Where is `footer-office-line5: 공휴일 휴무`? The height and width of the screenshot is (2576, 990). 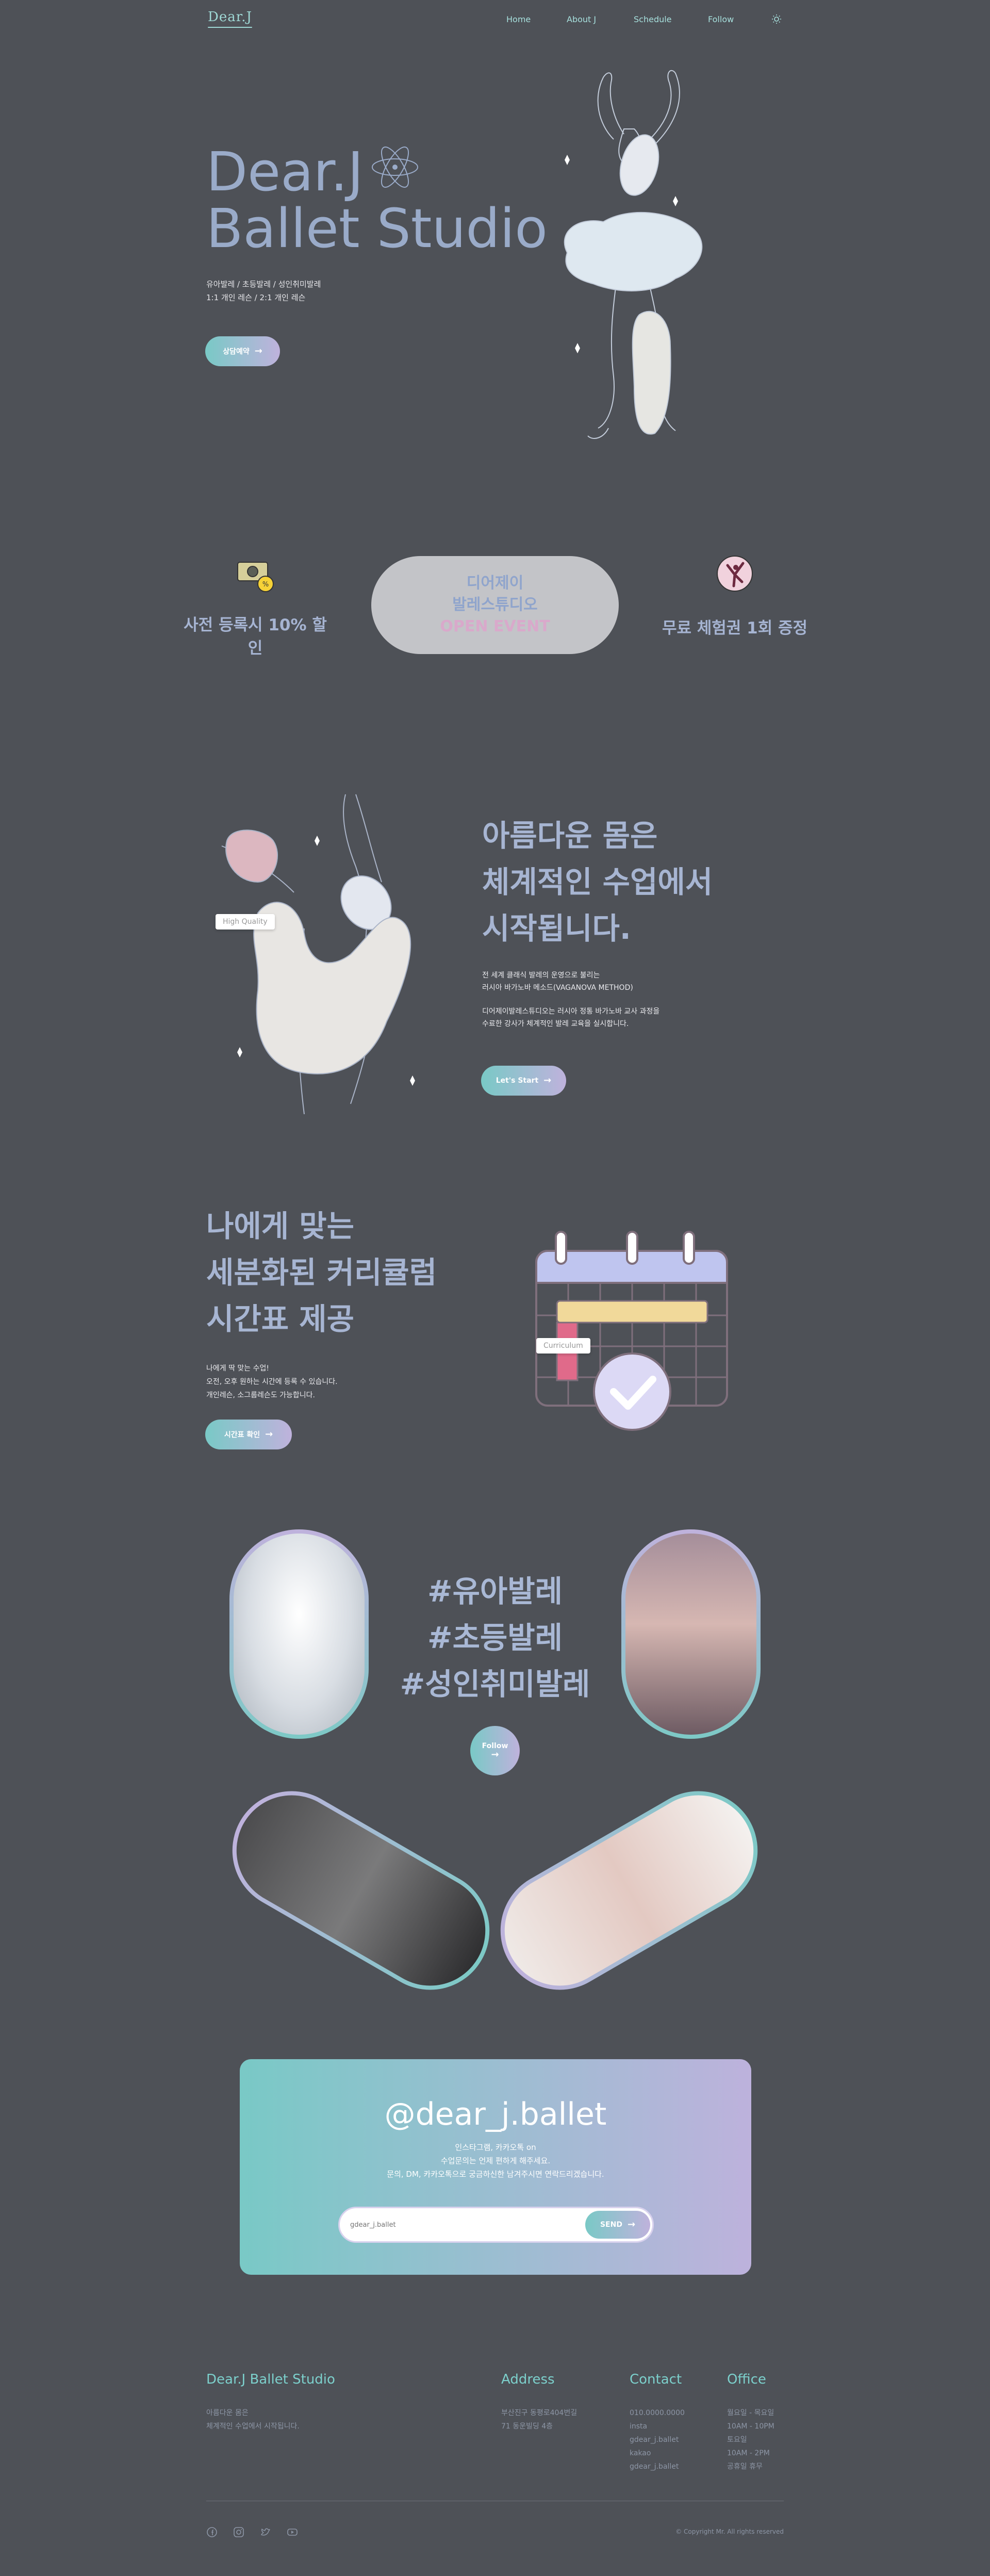 footer-office-line5: 공휴일 휴무 is located at coordinates (745, 2467).